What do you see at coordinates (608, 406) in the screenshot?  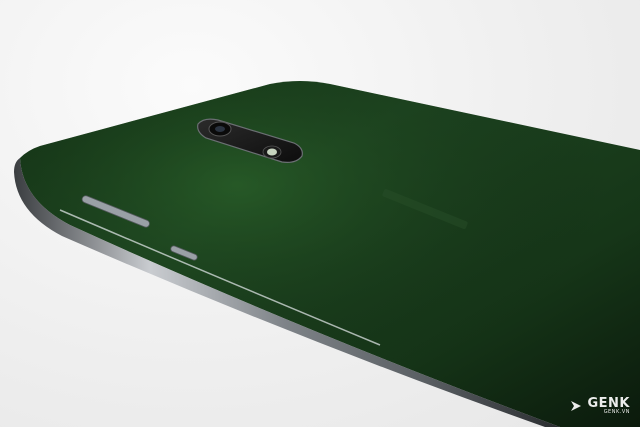 I see `watermark-text: GENK GENK.VN` at bounding box center [608, 406].